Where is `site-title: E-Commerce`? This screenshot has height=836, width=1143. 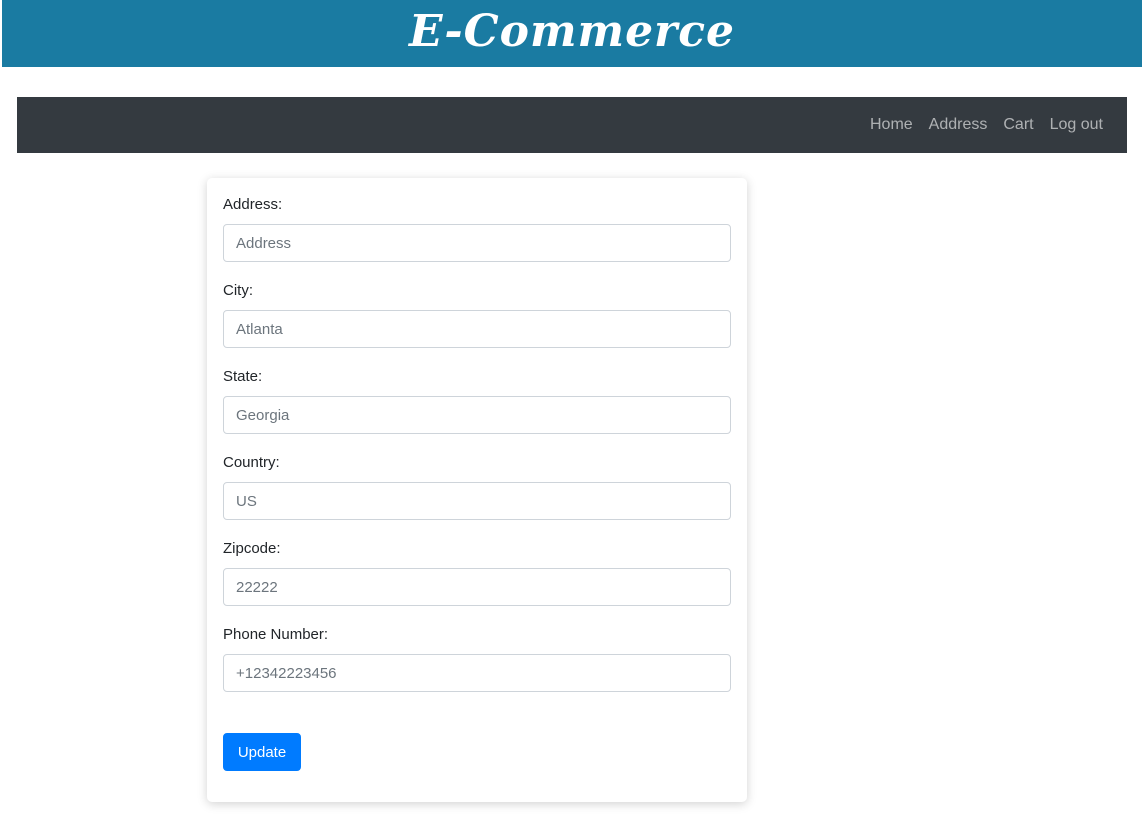
site-title: E-Commerce is located at coordinates (572, 31).